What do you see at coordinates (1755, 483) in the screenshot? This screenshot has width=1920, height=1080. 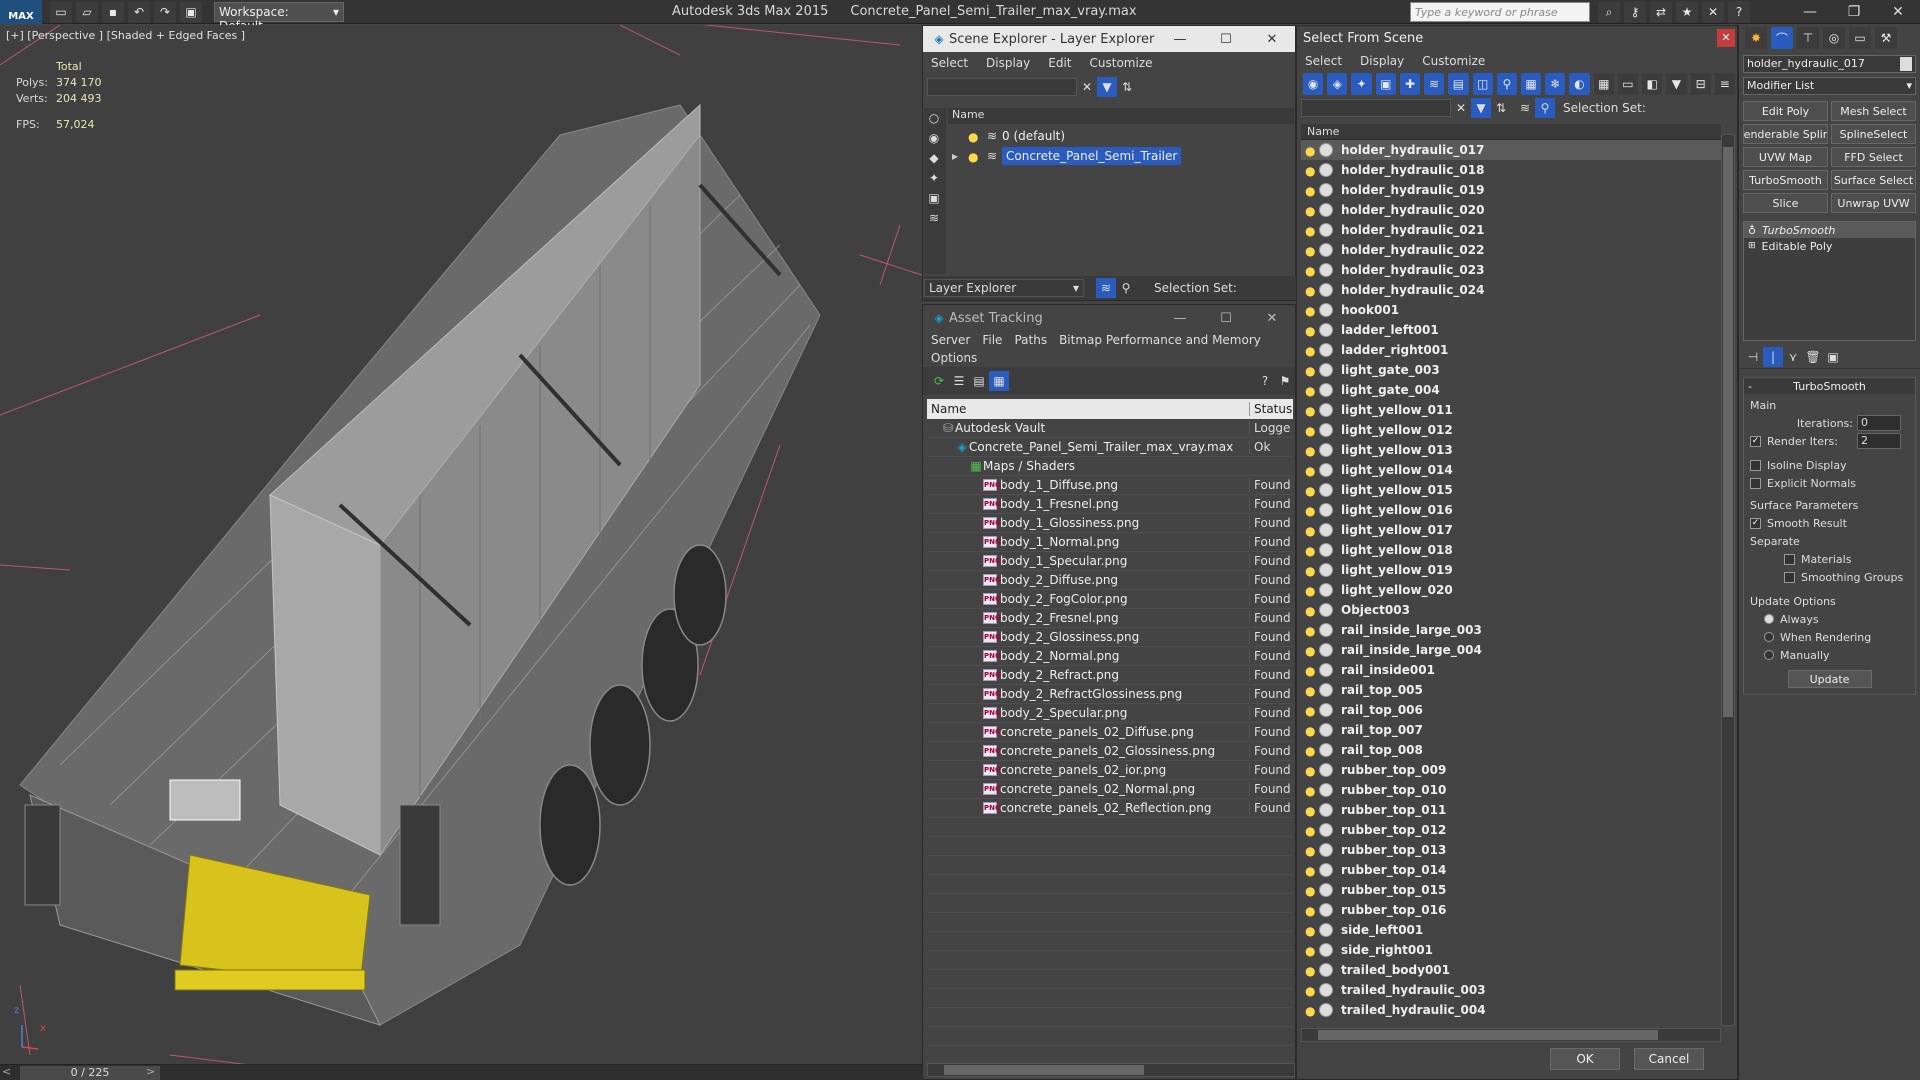 I see `explicit-normals-checkbox` at bounding box center [1755, 483].